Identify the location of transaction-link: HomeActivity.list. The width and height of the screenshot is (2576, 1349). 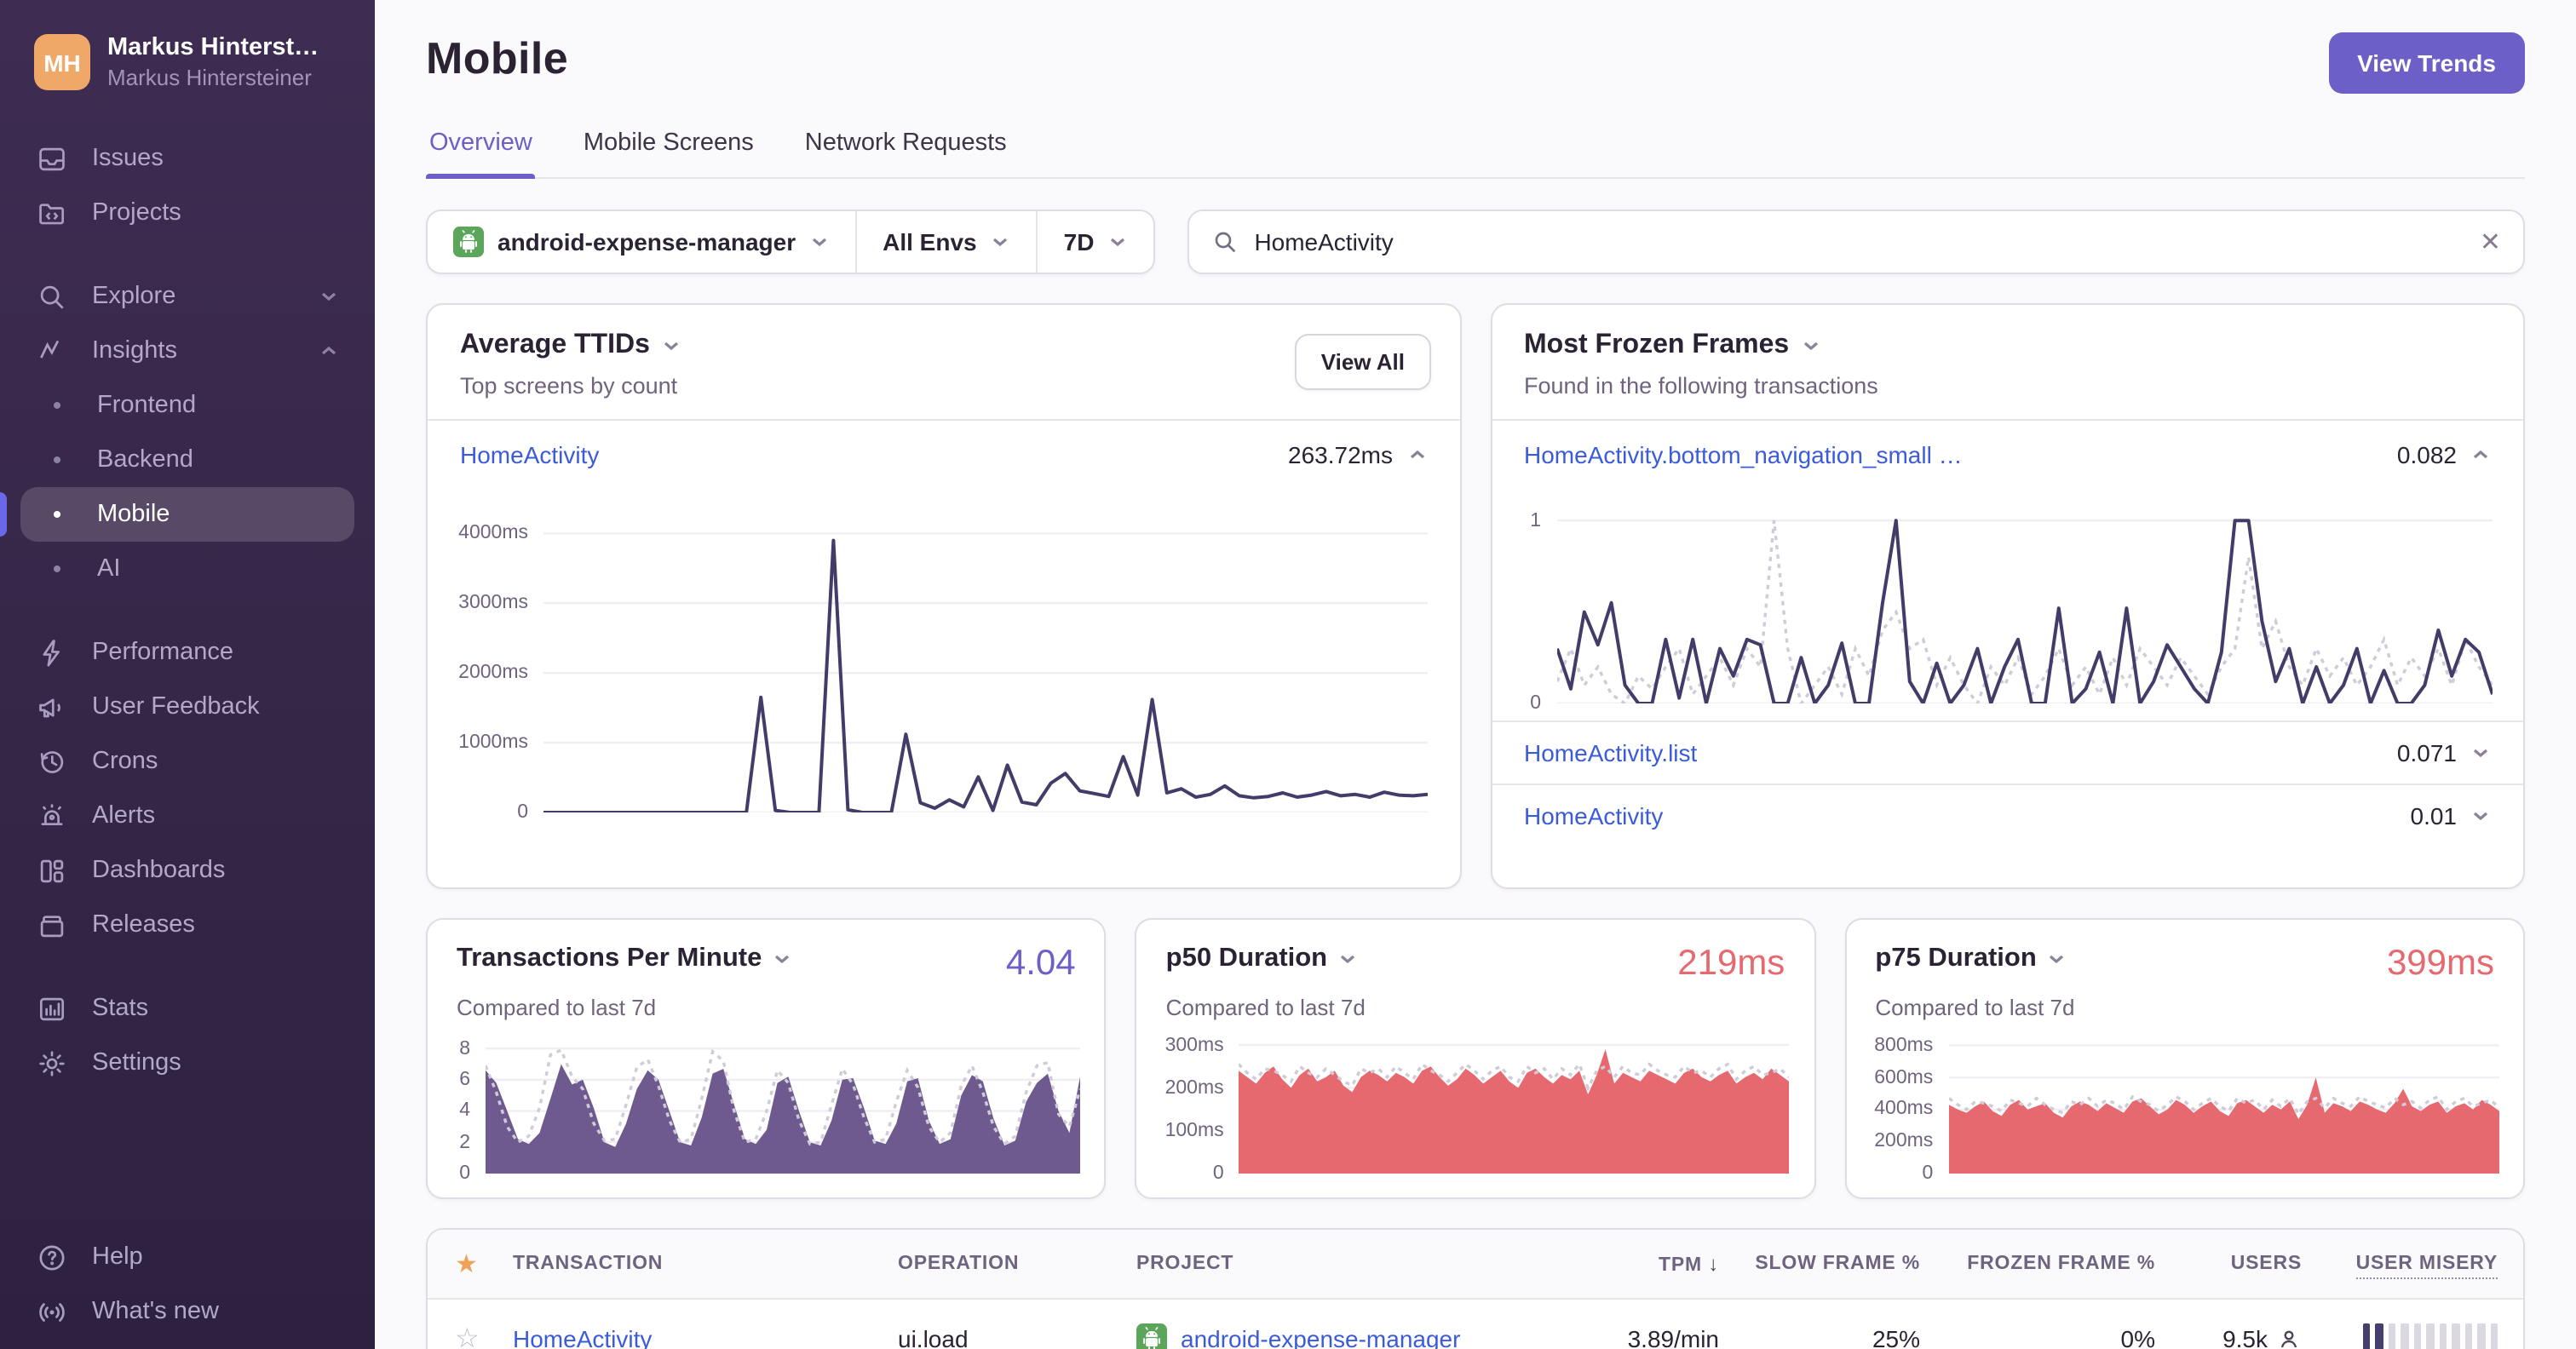
(1610, 752).